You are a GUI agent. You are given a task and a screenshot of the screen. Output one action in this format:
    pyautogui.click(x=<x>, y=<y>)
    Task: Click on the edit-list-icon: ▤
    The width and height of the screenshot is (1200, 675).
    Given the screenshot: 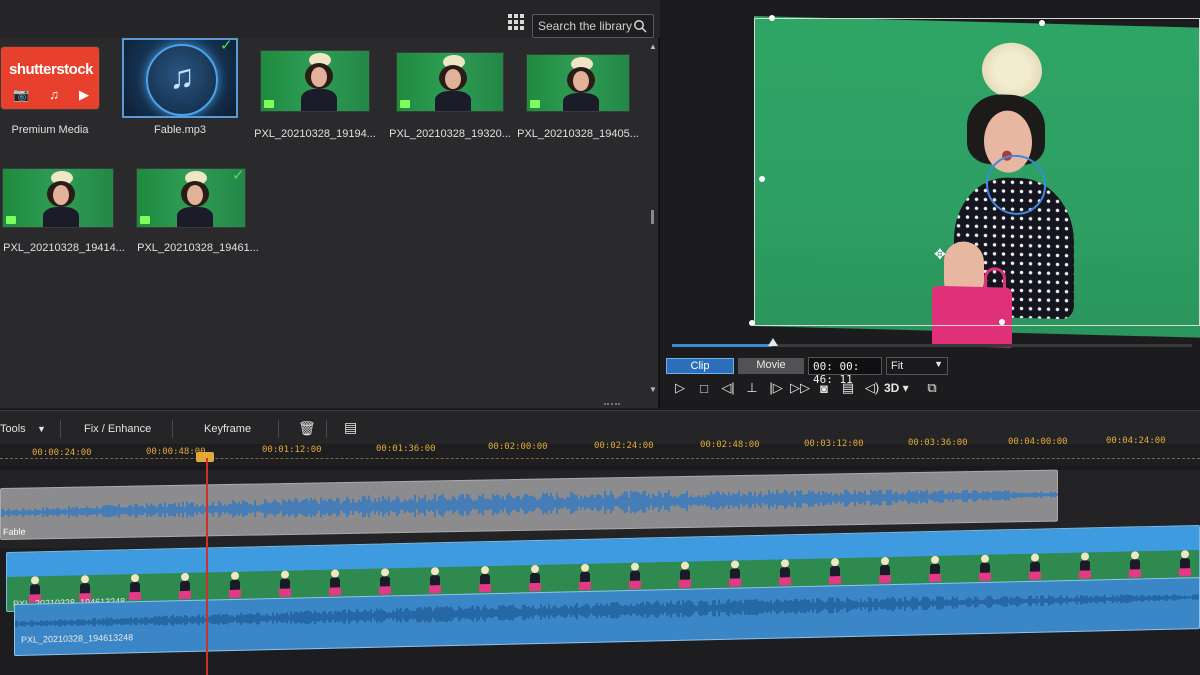 What is the action you would take?
    pyautogui.click(x=350, y=427)
    